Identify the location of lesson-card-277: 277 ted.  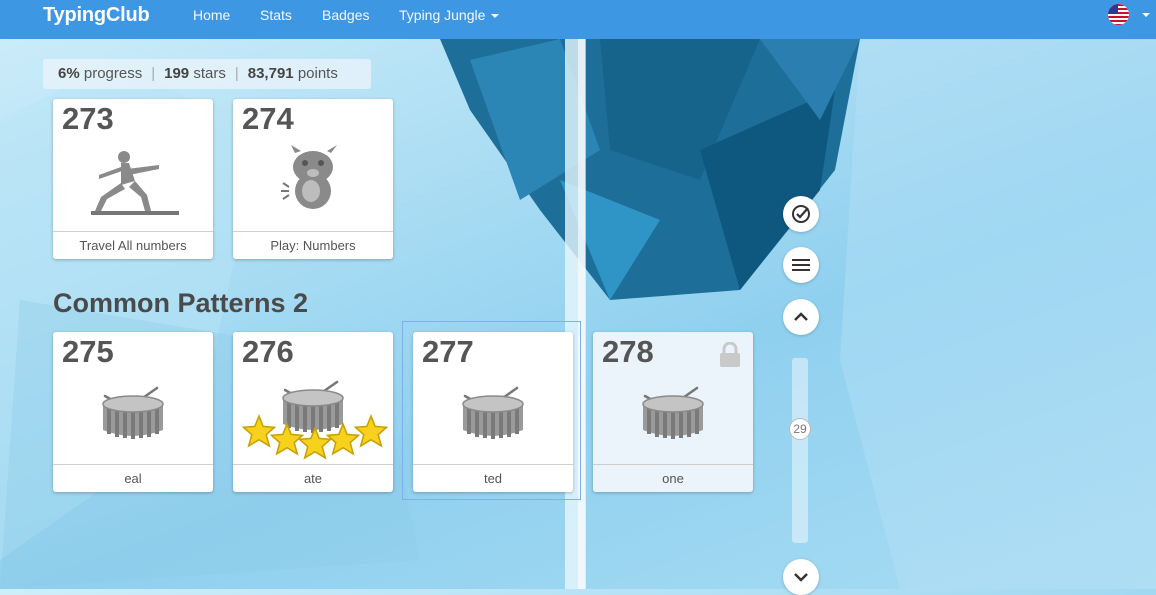
(493, 412).